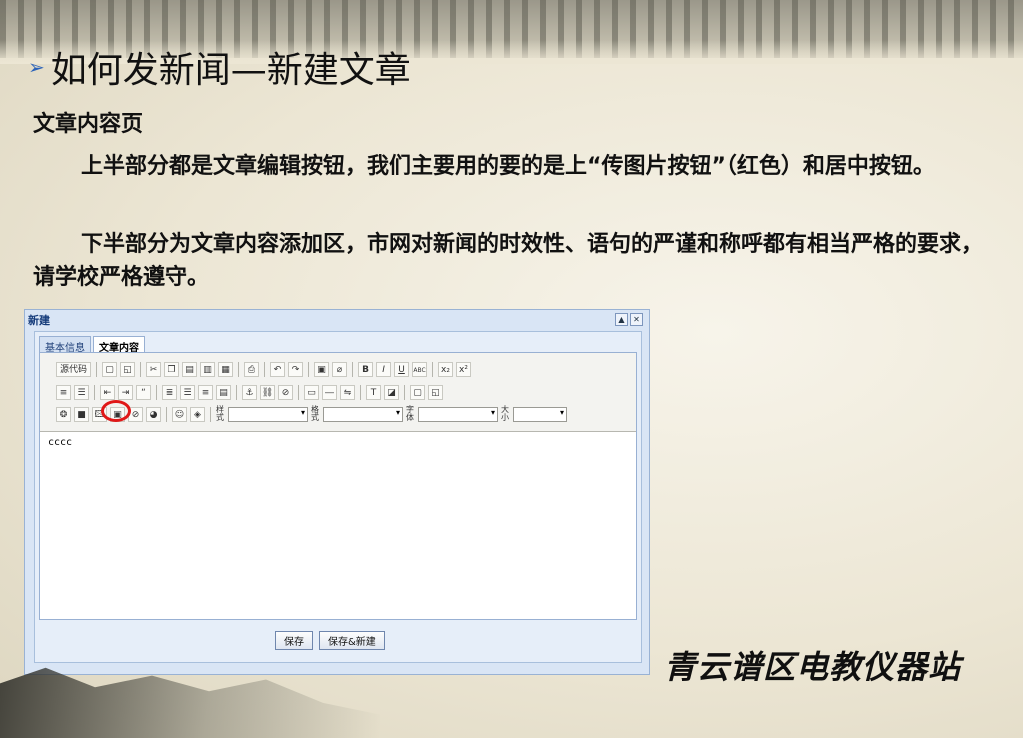  I want to click on smiley-mask-icon: ◕, so click(153, 414).